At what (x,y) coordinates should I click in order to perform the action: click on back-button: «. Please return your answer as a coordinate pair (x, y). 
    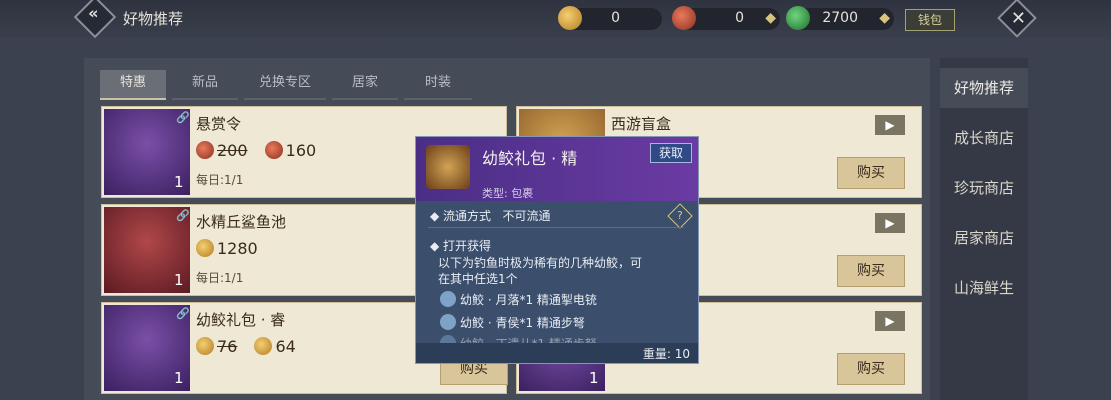
    Looking at the image, I should click on (95, 19).